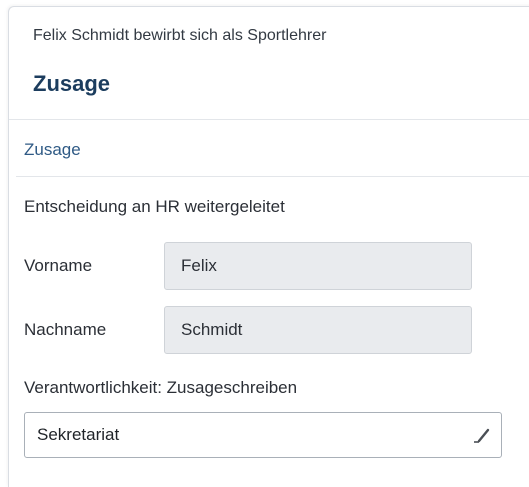  I want to click on section-divider, so click(272, 176).